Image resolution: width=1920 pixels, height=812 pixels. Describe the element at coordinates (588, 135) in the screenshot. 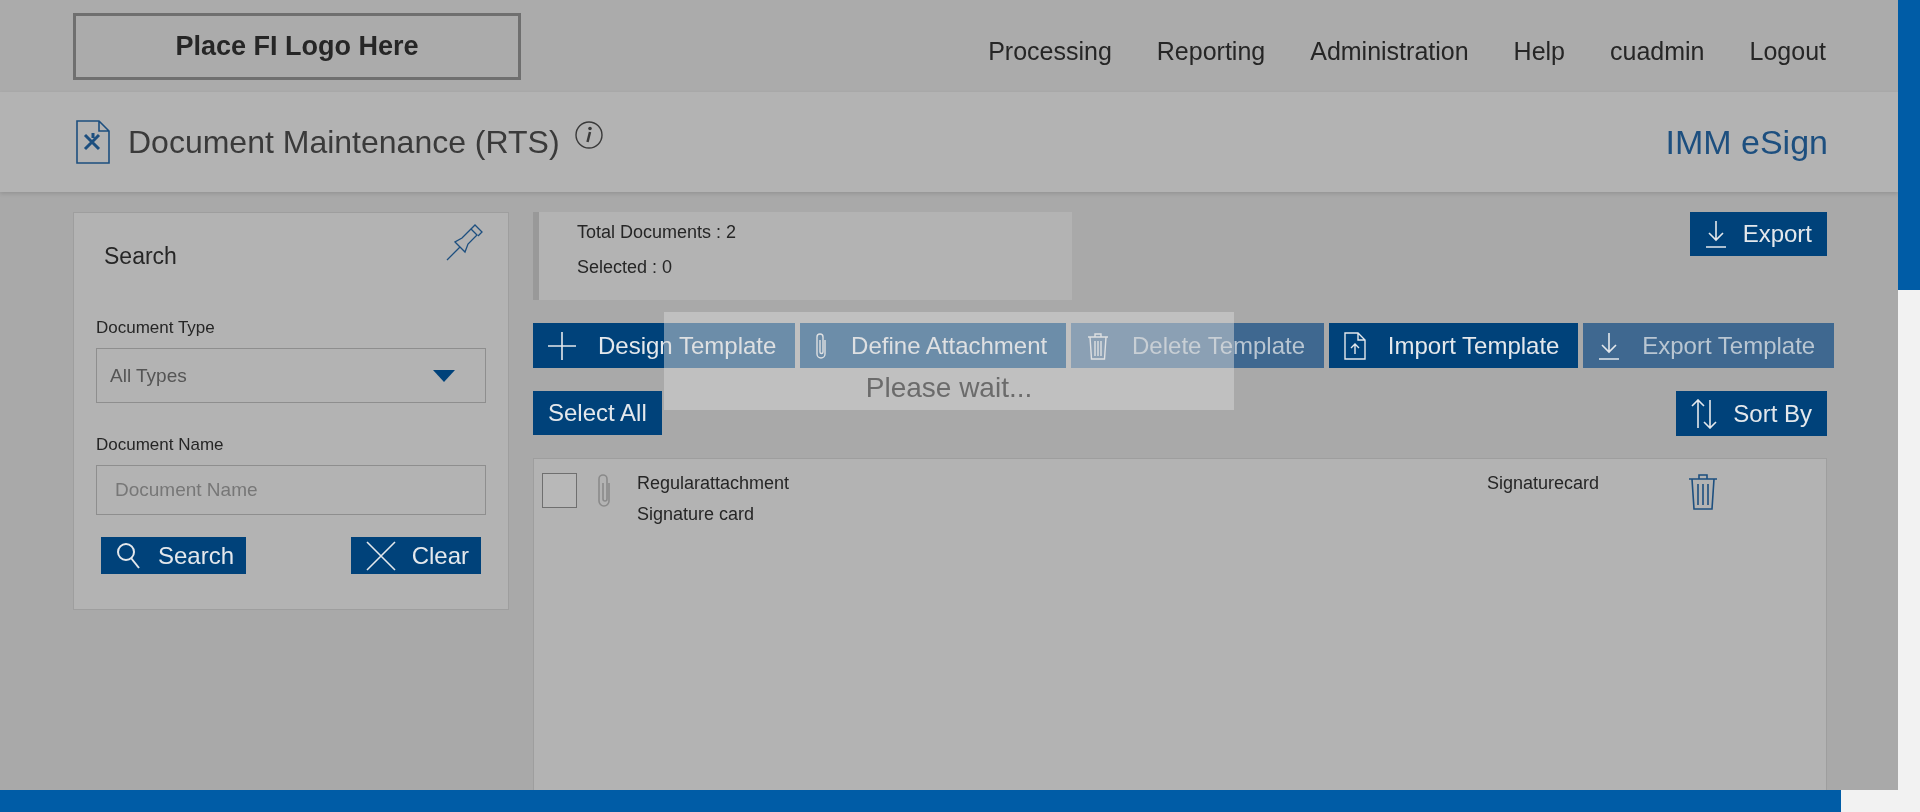

I see `info-icon` at that location.